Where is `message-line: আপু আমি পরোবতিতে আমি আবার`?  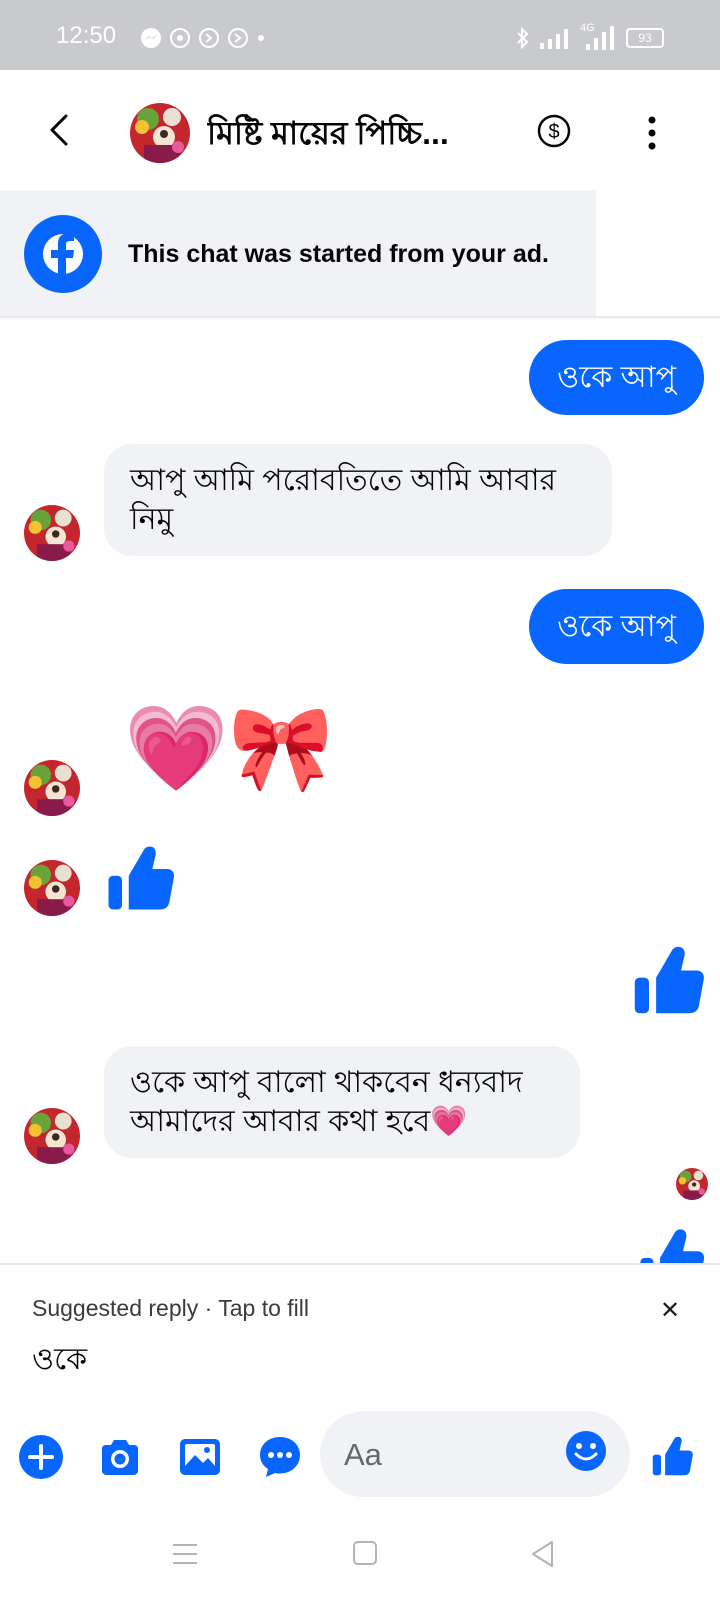 message-line: আপু আমি পরোবতিতে আমি আবার is located at coordinates (343, 480).